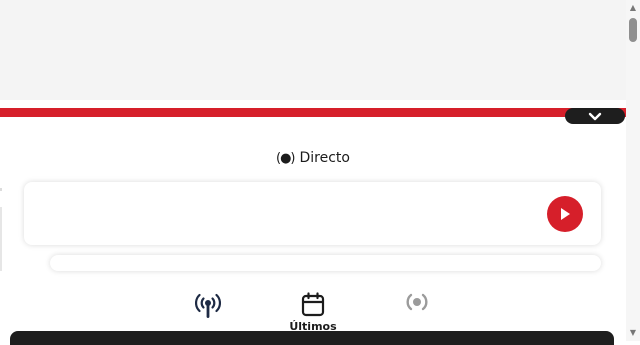 This screenshot has width=640, height=345. What do you see at coordinates (633, 170) in the screenshot?
I see `vertical-scrollbar: ▲ ▼` at bounding box center [633, 170].